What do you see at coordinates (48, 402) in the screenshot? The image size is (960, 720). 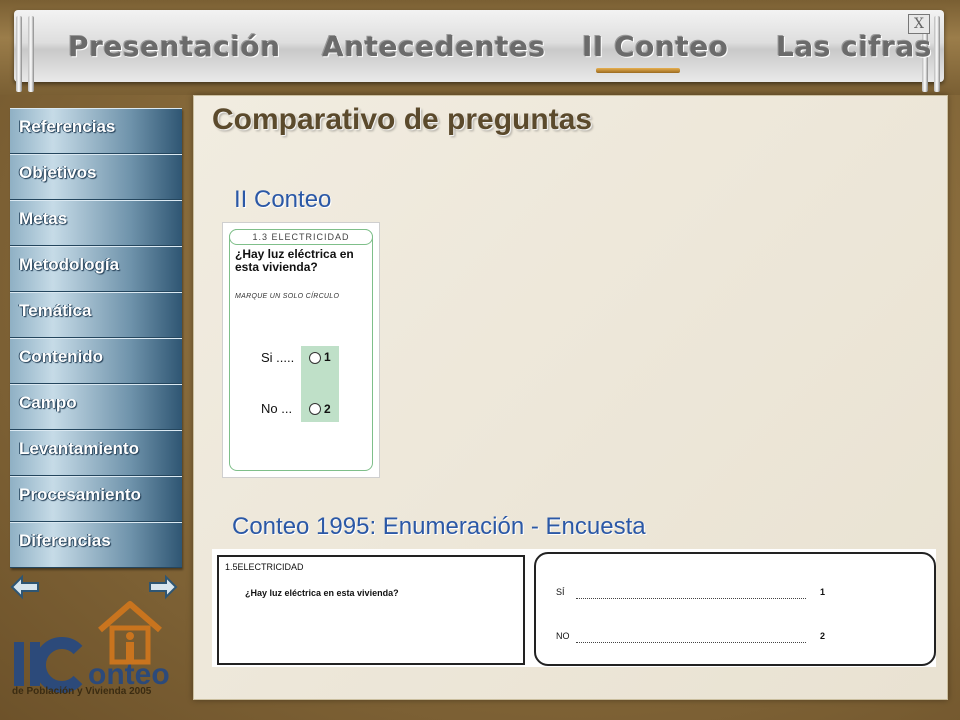 I see `sidebar-item-label: Campo` at bounding box center [48, 402].